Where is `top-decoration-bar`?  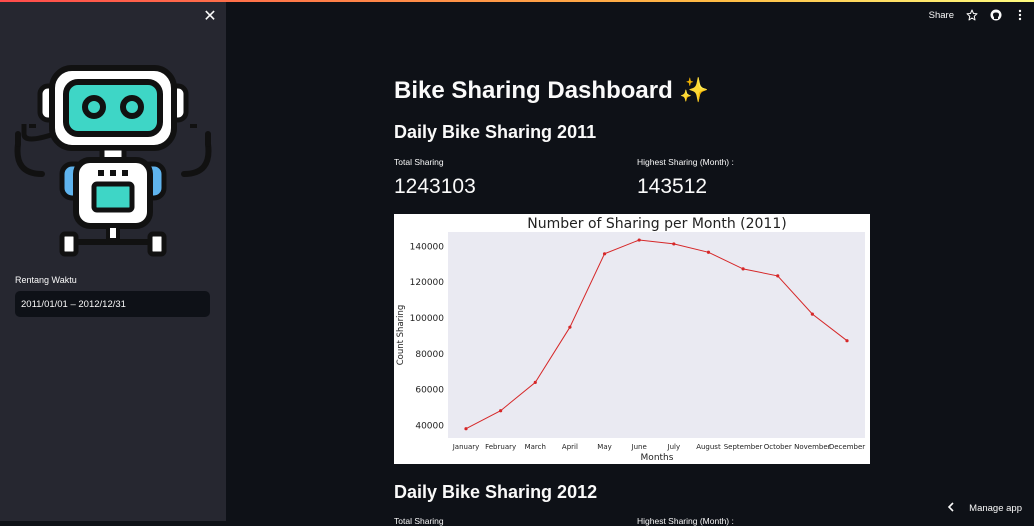 top-decoration-bar is located at coordinates (517, 1).